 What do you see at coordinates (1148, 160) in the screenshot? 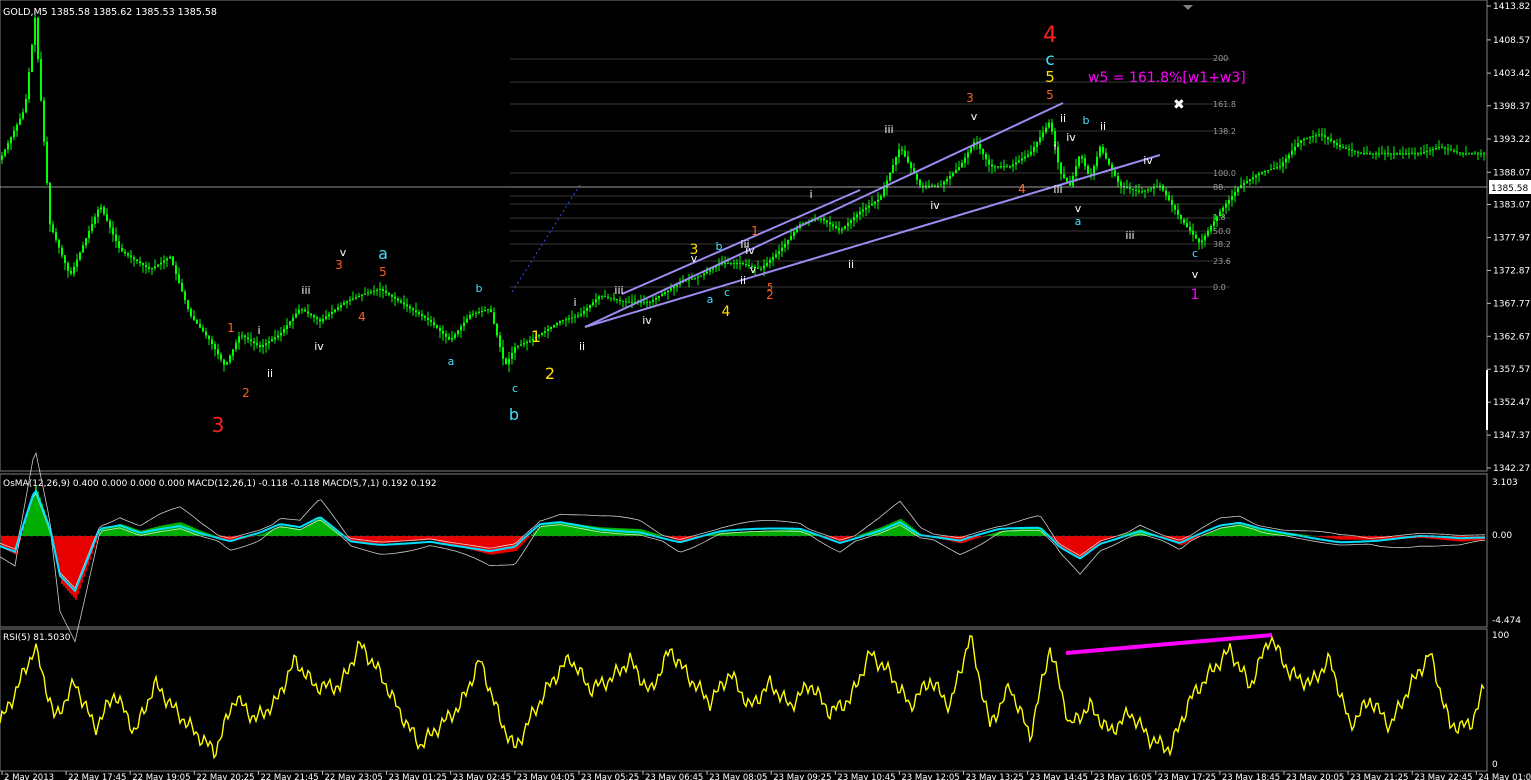
I see `wave-label: iv` at bounding box center [1148, 160].